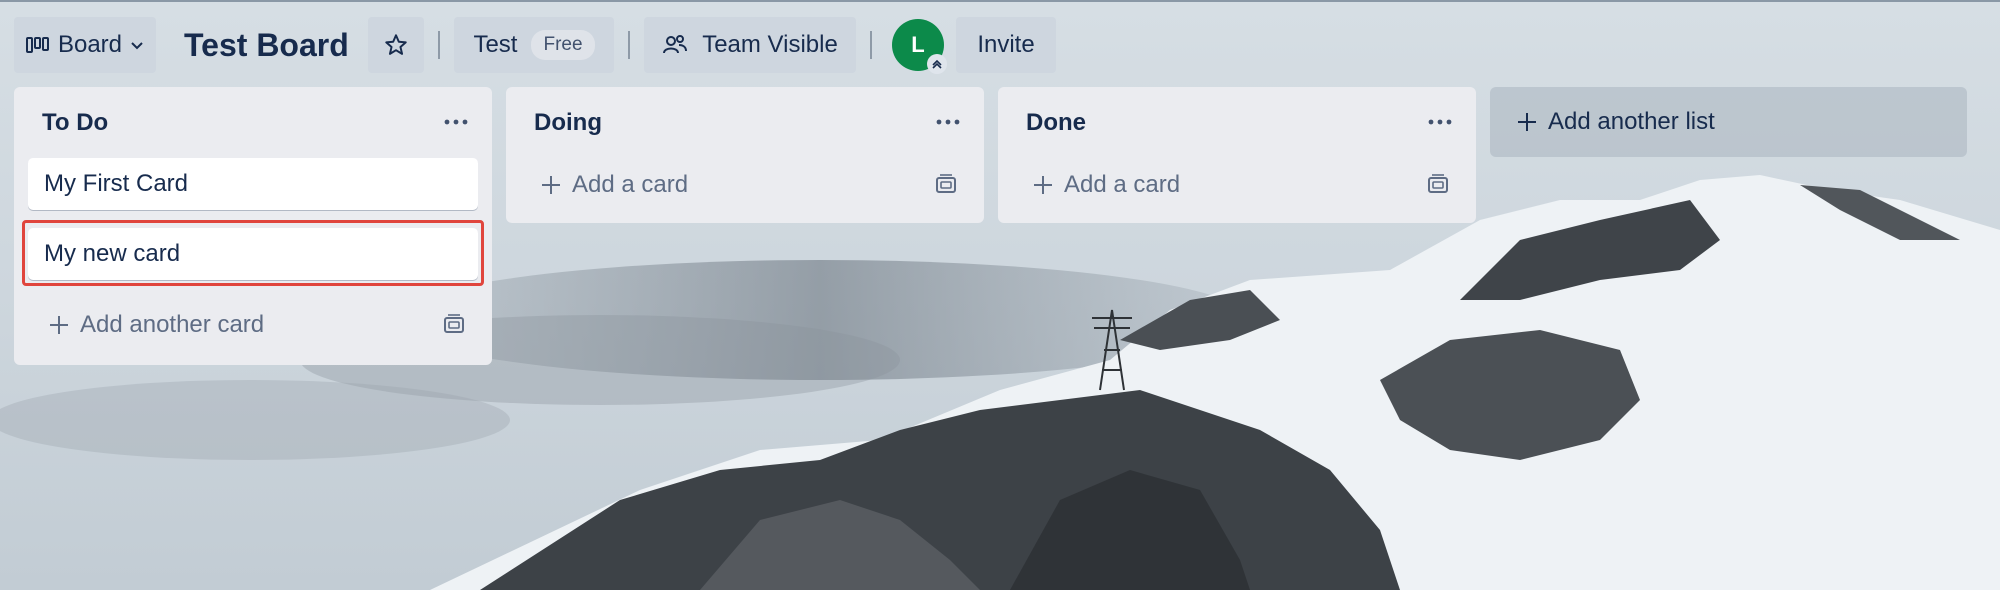  I want to click on add-list-label: Add another list, so click(1631, 121).